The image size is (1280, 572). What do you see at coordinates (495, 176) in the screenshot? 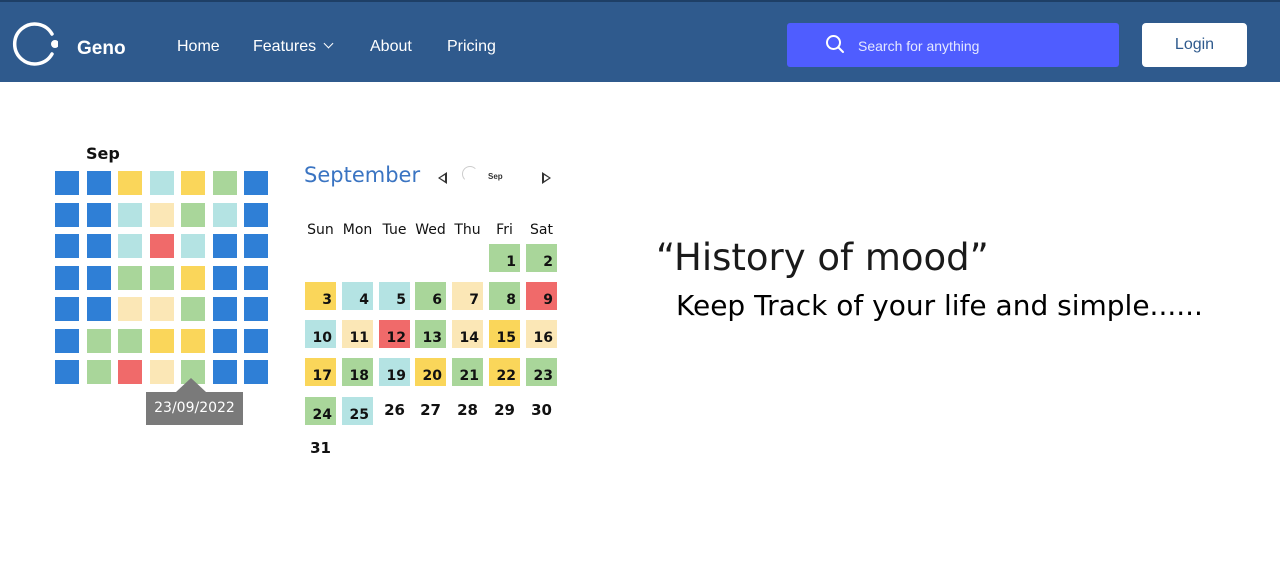
I see `calendar-month-short: Sep` at bounding box center [495, 176].